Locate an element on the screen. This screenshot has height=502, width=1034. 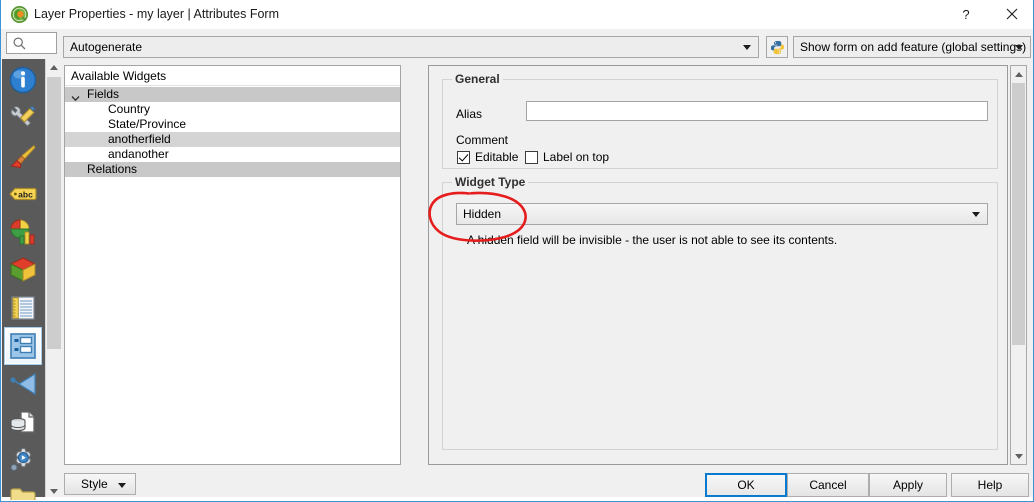
ok-button-label: OK is located at coordinates (746, 485).